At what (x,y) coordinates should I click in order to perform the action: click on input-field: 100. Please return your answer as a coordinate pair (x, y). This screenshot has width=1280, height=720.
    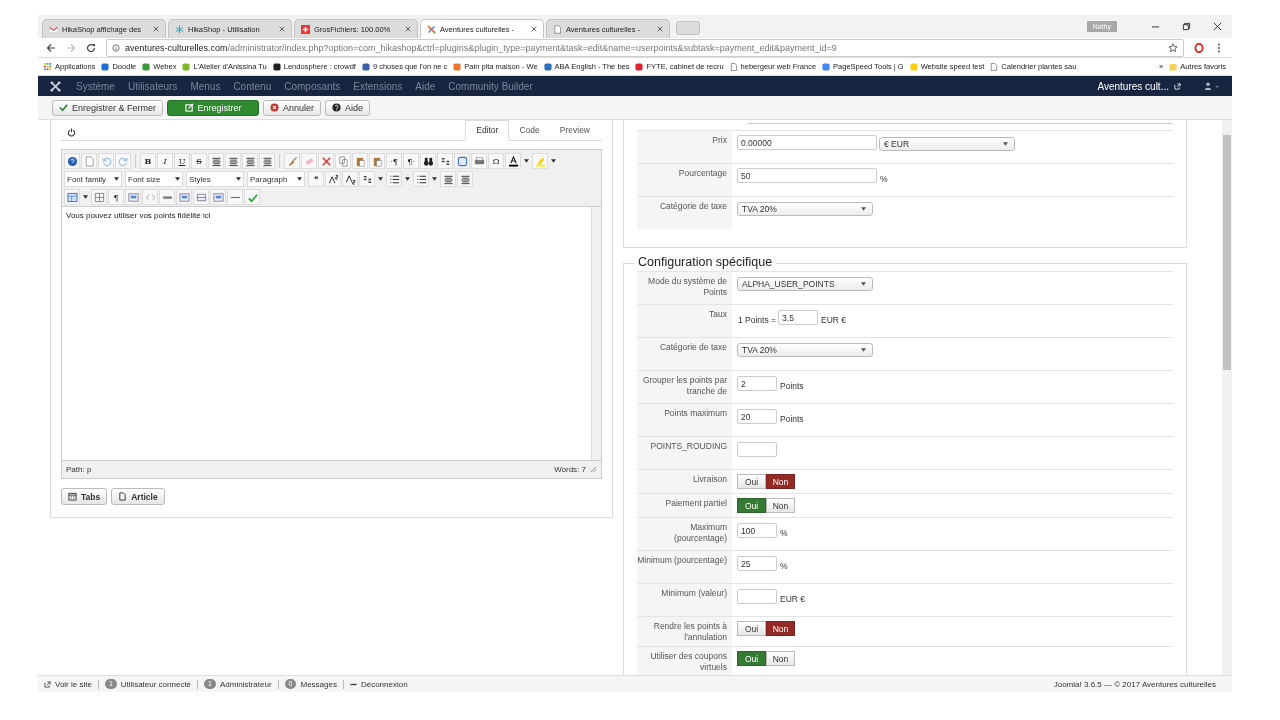
    Looking at the image, I should click on (757, 530).